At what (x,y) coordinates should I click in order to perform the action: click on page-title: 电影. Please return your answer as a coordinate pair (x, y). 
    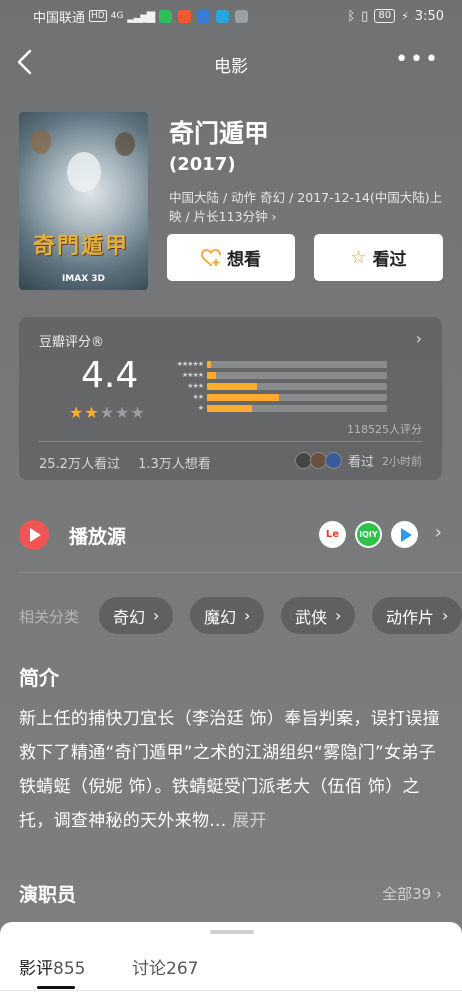
    Looking at the image, I should click on (231, 67).